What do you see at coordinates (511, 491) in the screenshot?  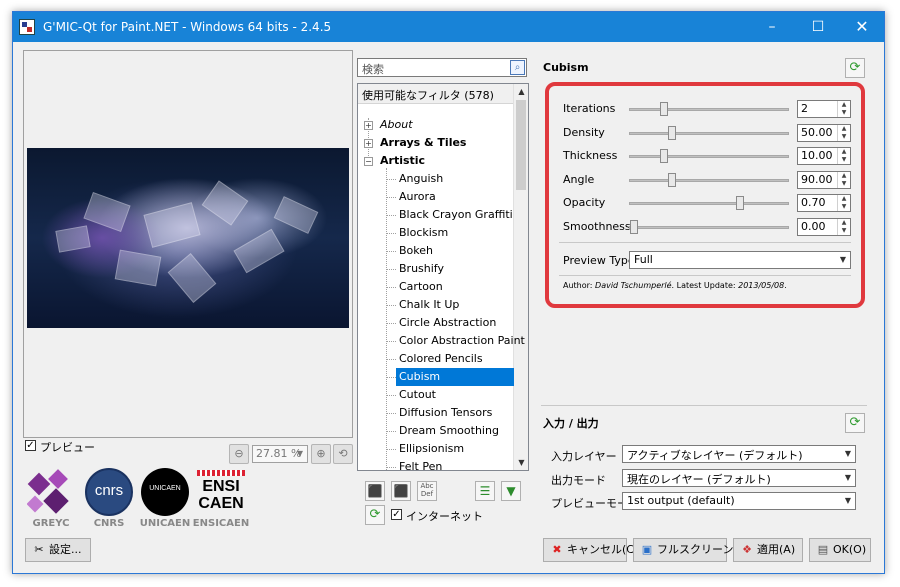 I see `green-arrow-down-icon: ▼` at bounding box center [511, 491].